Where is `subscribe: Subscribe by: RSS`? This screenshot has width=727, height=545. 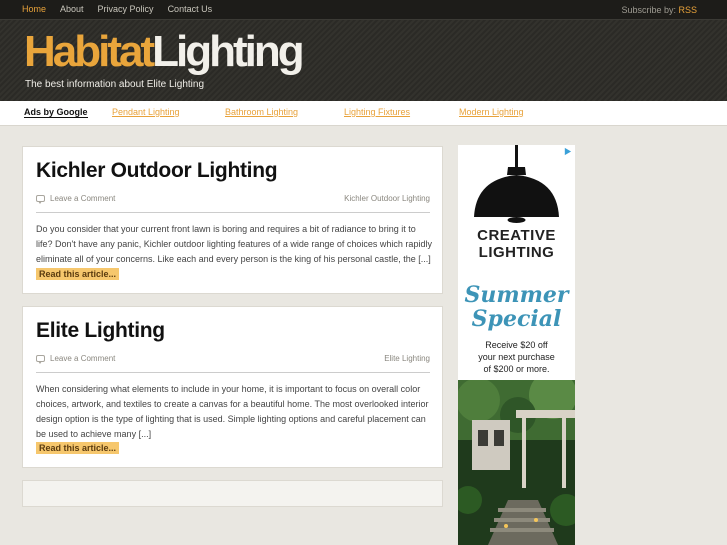
subscribe: Subscribe by: RSS is located at coordinates (659, 10).